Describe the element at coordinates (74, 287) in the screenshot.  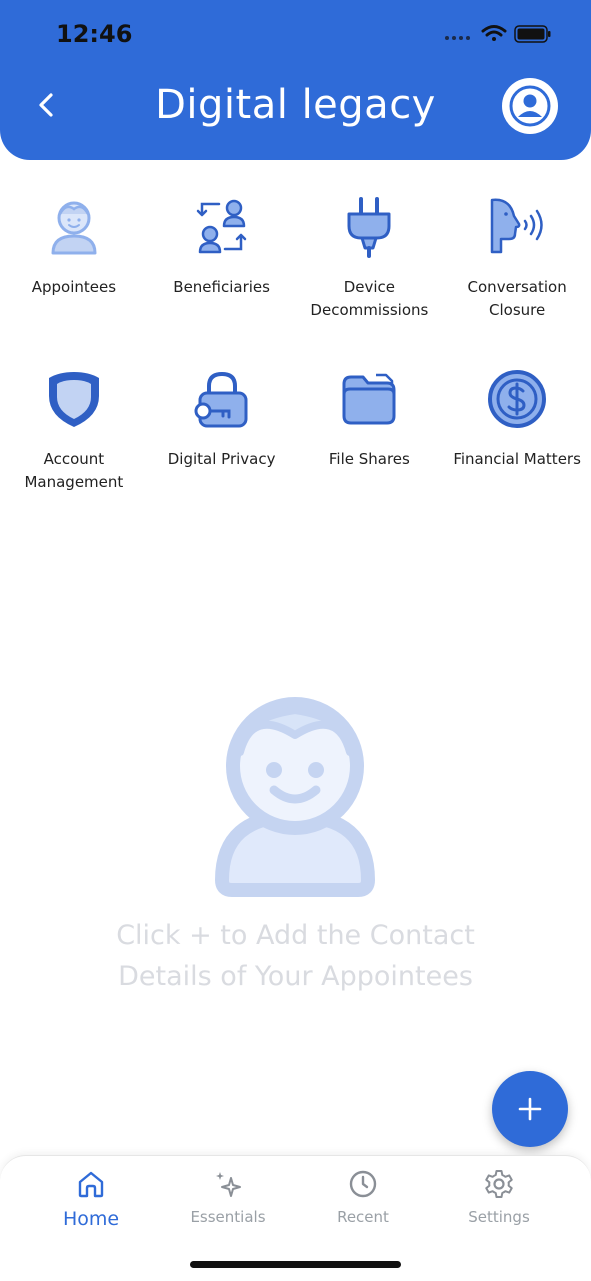
I see `category-label: Appointees` at that location.